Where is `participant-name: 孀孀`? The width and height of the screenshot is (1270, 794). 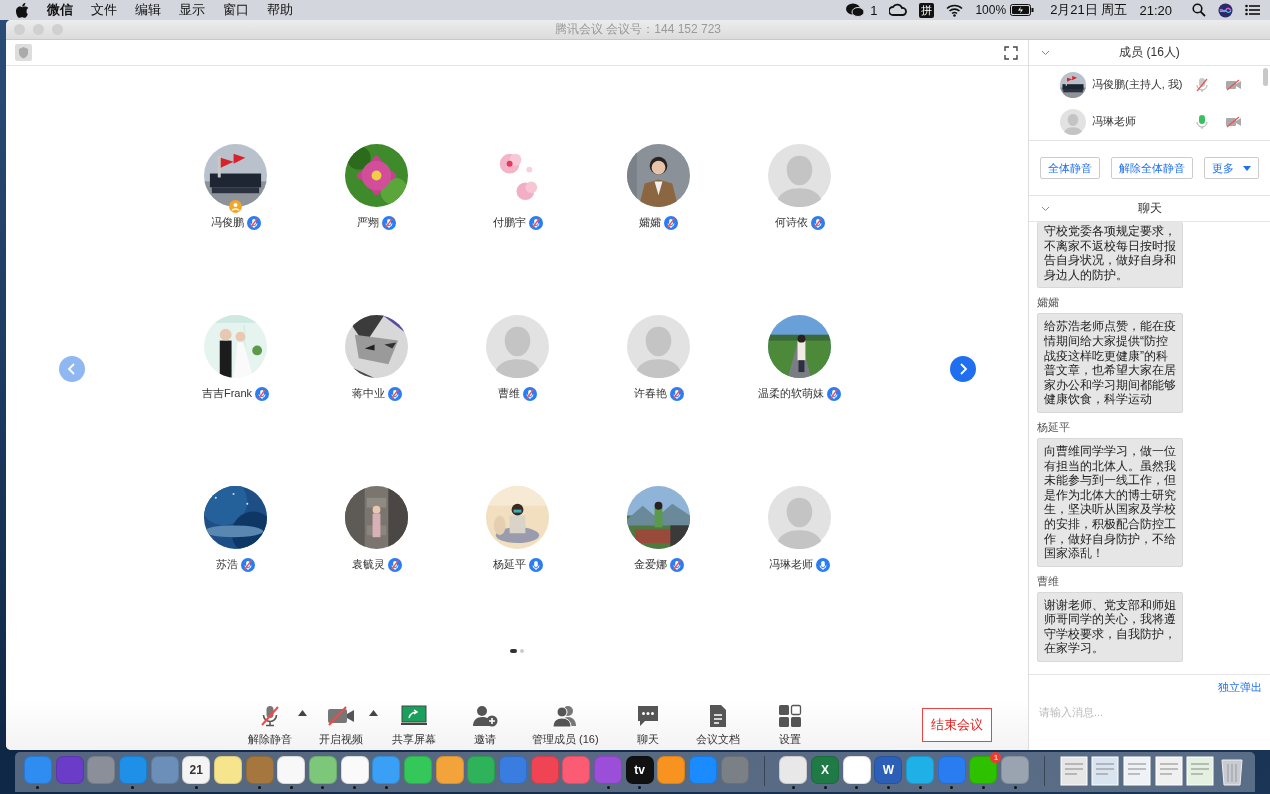
participant-name: 孀孀 is located at coordinates (650, 222).